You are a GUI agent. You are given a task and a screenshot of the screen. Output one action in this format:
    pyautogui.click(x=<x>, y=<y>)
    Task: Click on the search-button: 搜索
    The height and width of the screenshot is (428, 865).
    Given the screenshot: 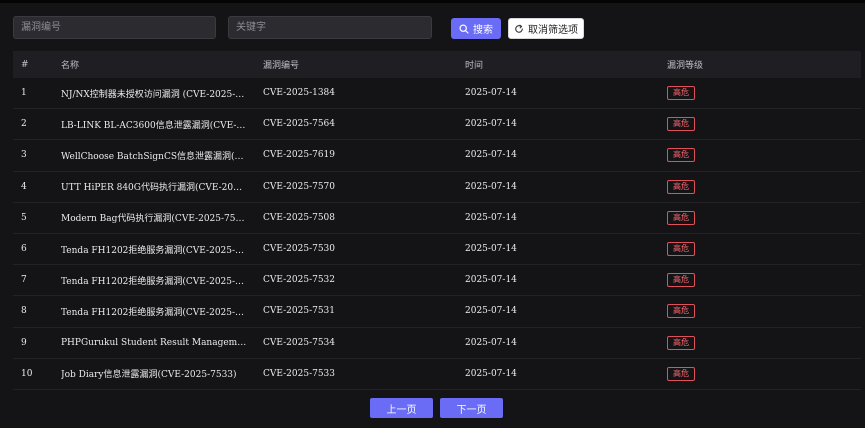 What is the action you would take?
    pyautogui.click(x=476, y=28)
    